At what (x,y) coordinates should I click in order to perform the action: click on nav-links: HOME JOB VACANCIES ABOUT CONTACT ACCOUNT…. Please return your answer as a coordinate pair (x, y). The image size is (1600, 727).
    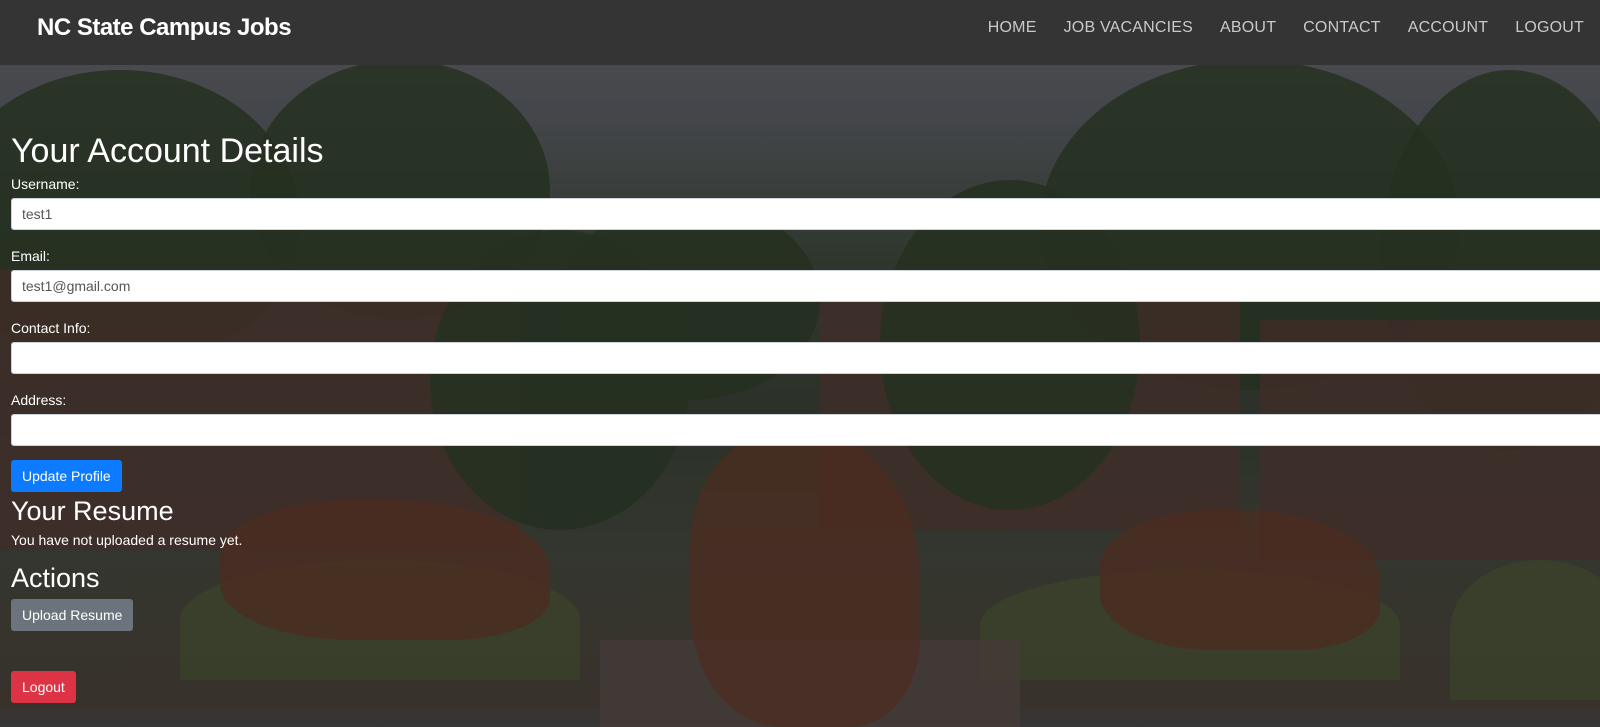
    Looking at the image, I should click on (1286, 28).